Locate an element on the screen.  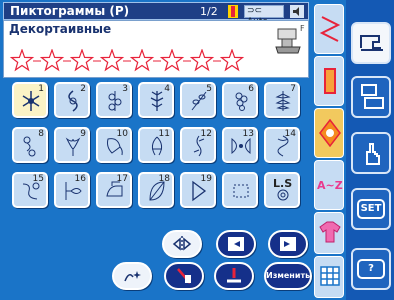
zigzag-icon is located at coordinates (330, 29).